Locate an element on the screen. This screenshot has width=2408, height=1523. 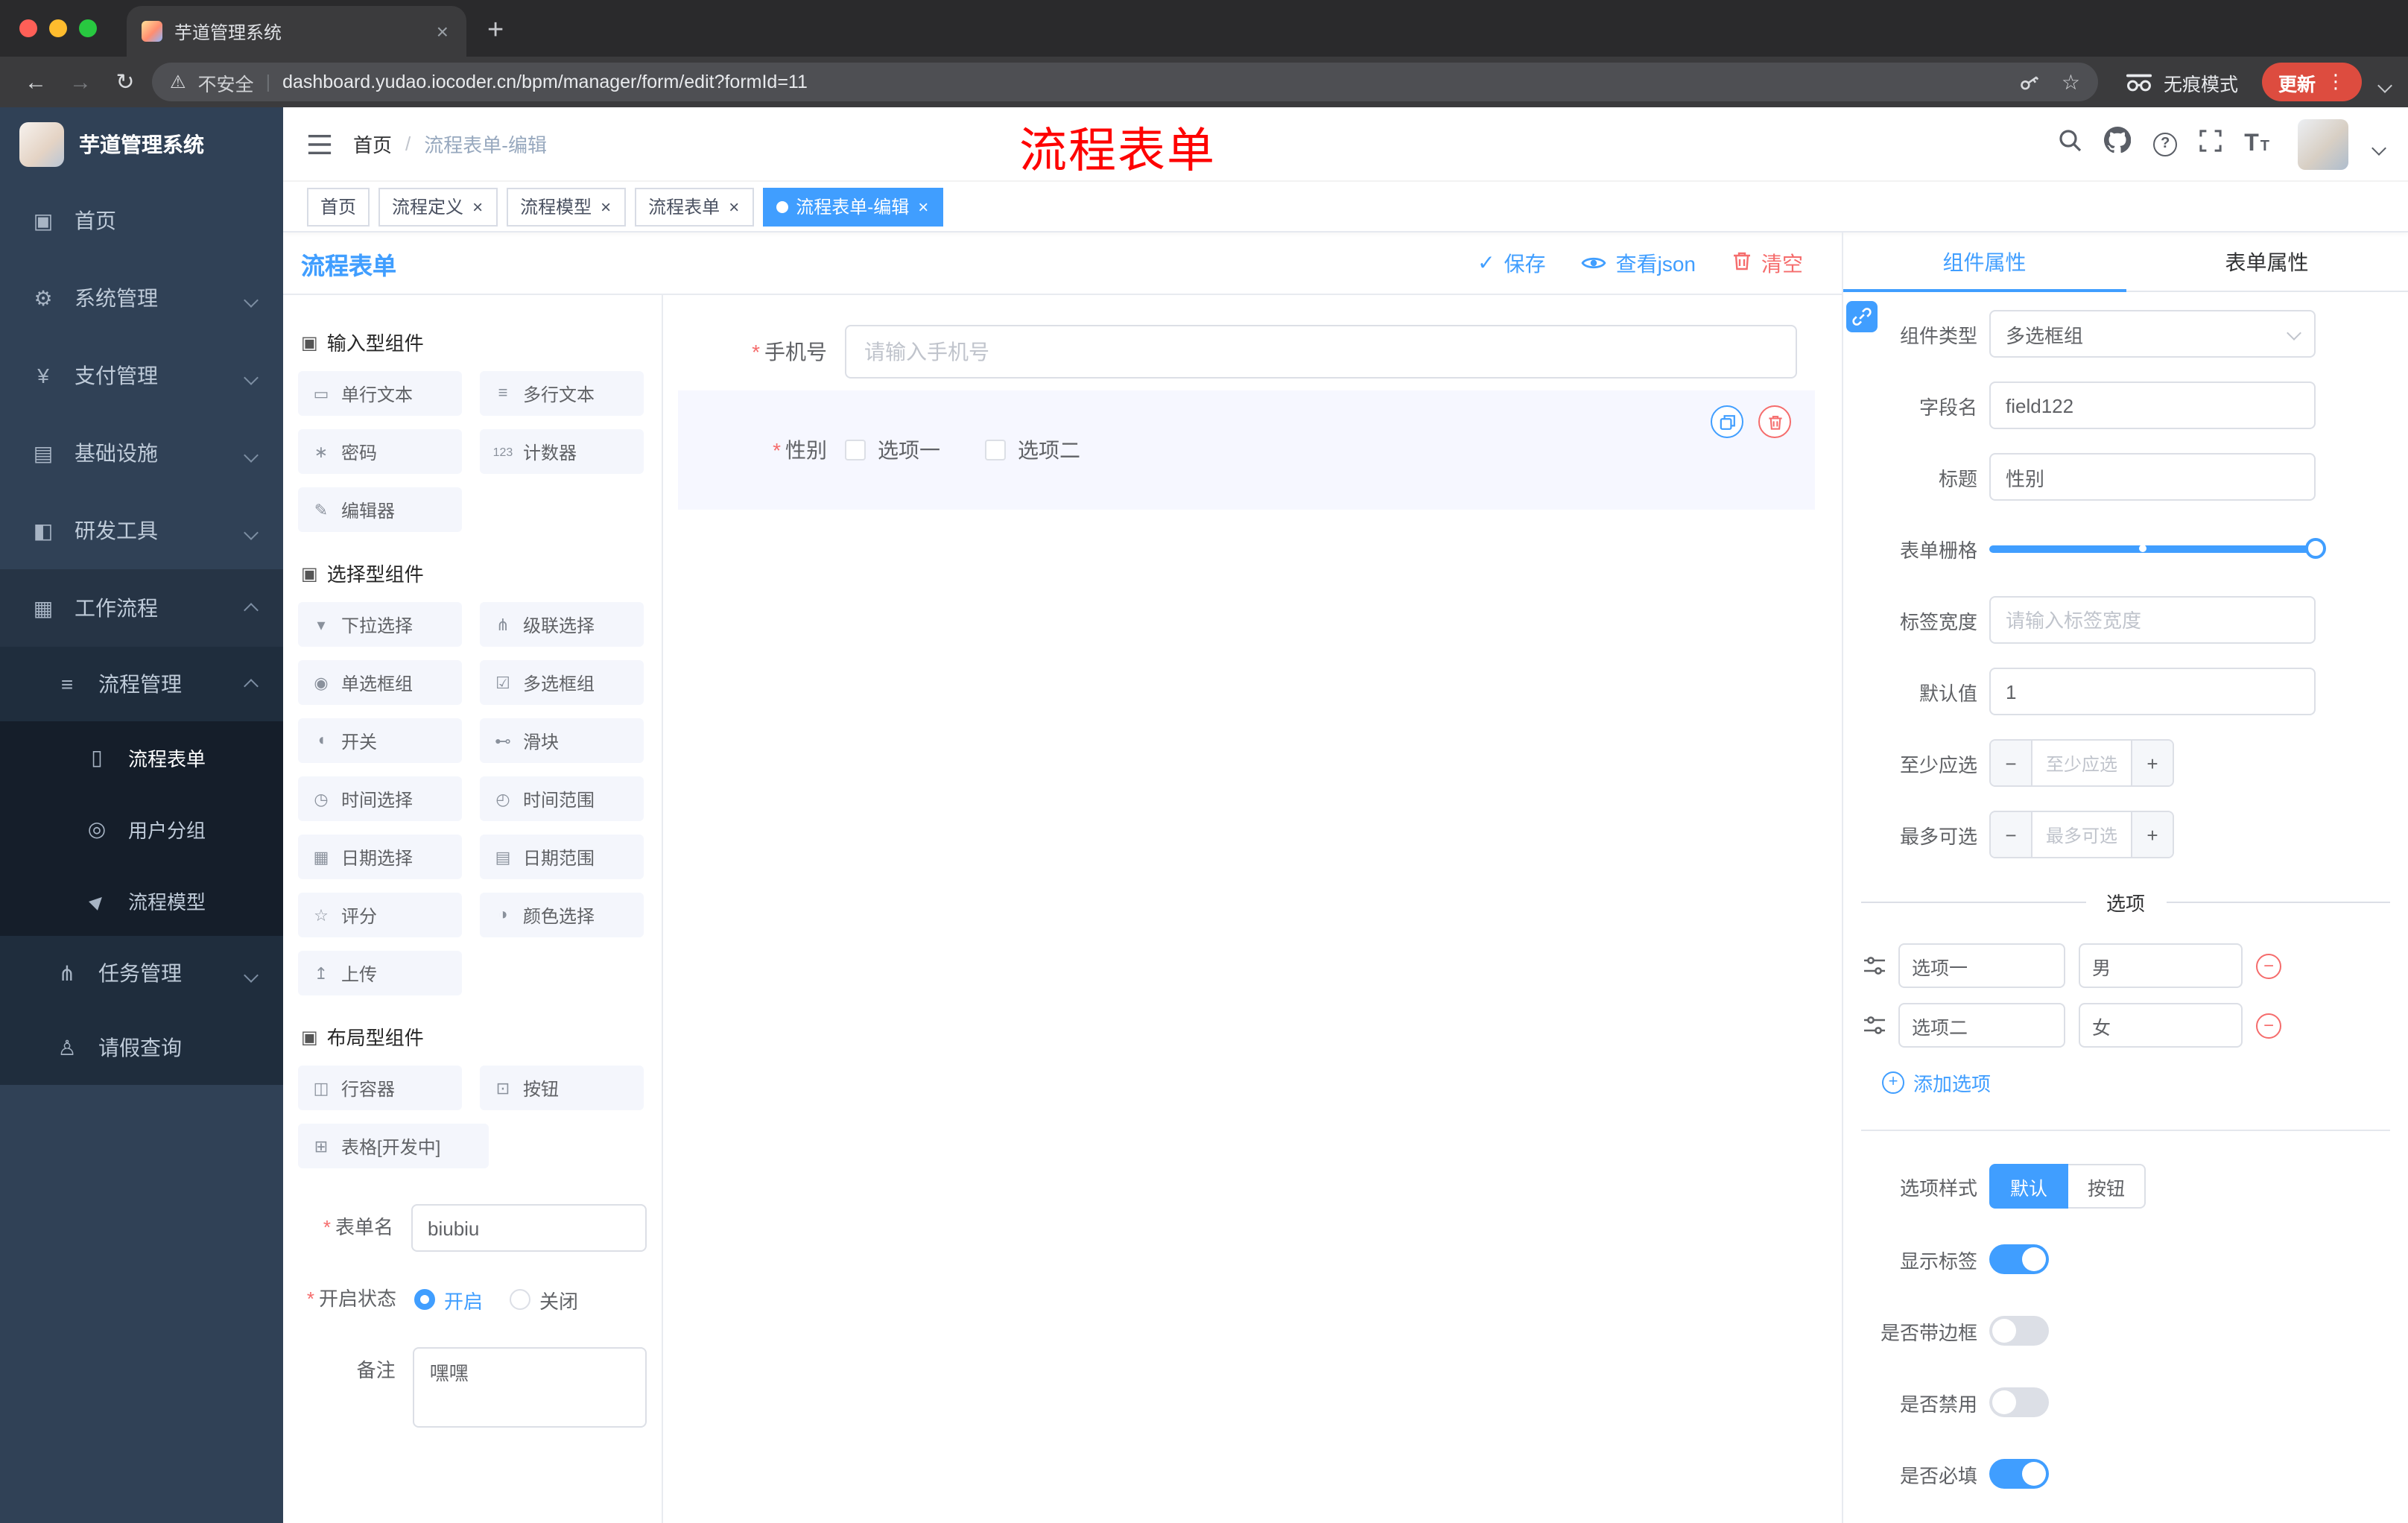
label-width-input is located at coordinates (2152, 620).